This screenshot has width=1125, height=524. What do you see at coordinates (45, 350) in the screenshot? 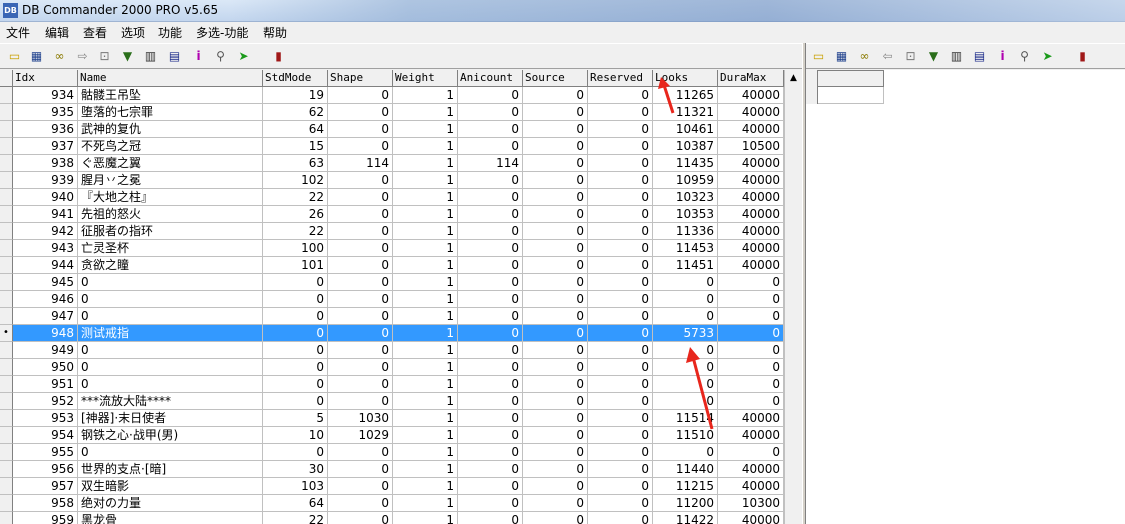
I see `cell-idx: 949` at bounding box center [45, 350].